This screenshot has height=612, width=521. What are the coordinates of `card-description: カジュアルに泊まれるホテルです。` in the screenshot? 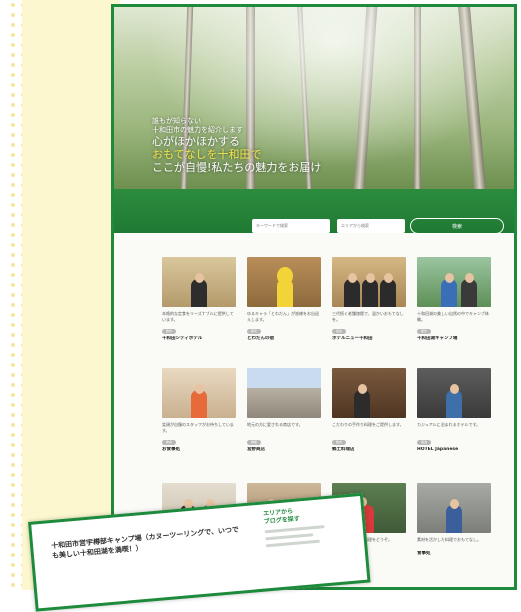 It's located at (449, 424).